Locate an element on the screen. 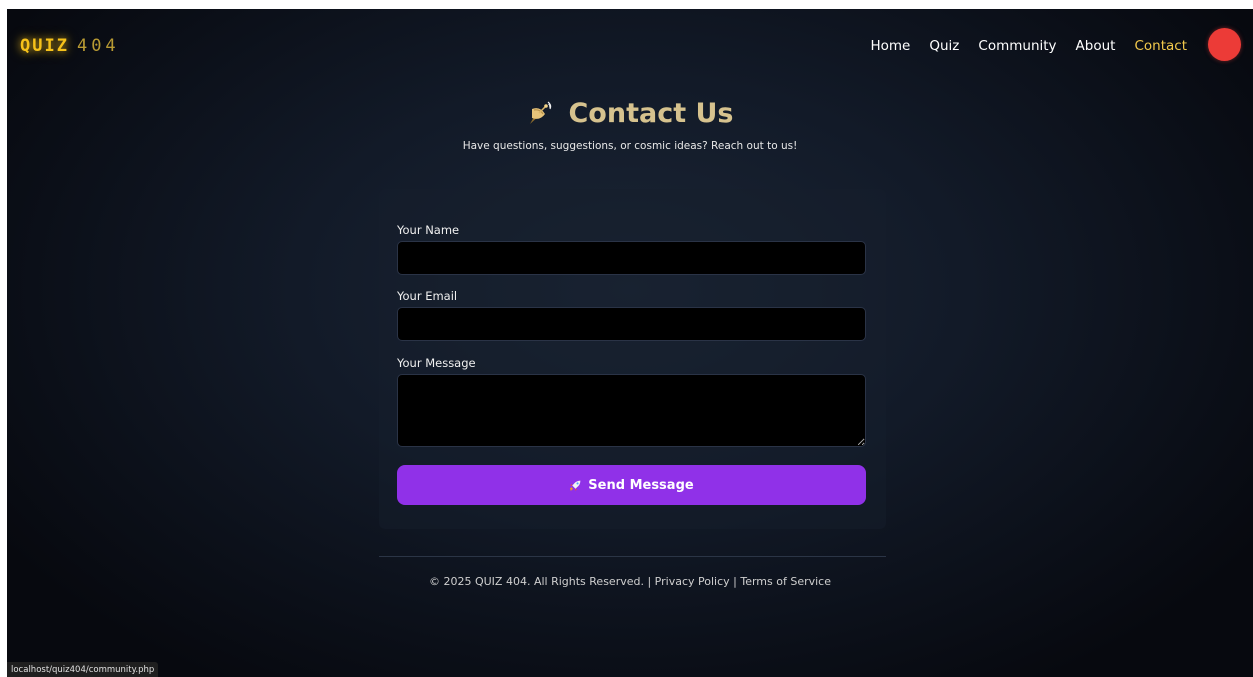 The image size is (1253, 677). send-message-button: Send Message is located at coordinates (631, 485).